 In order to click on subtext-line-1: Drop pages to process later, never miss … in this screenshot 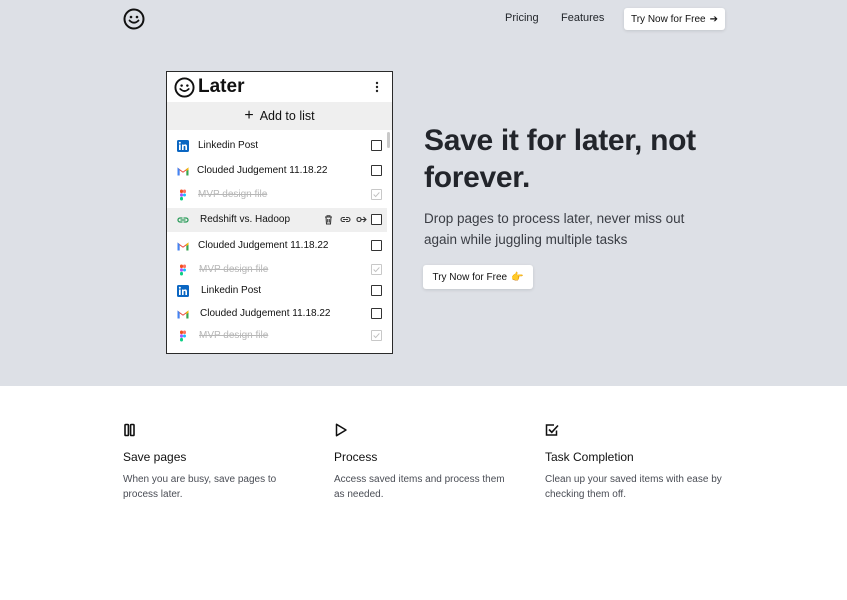, I will do `click(554, 218)`.